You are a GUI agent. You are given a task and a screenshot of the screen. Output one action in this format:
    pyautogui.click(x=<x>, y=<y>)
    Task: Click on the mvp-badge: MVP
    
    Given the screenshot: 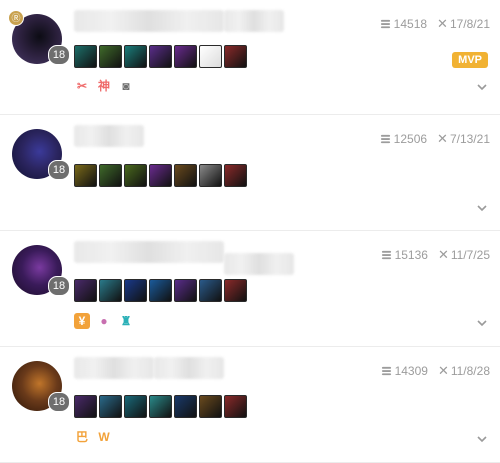 What is the action you would take?
    pyautogui.click(x=470, y=60)
    